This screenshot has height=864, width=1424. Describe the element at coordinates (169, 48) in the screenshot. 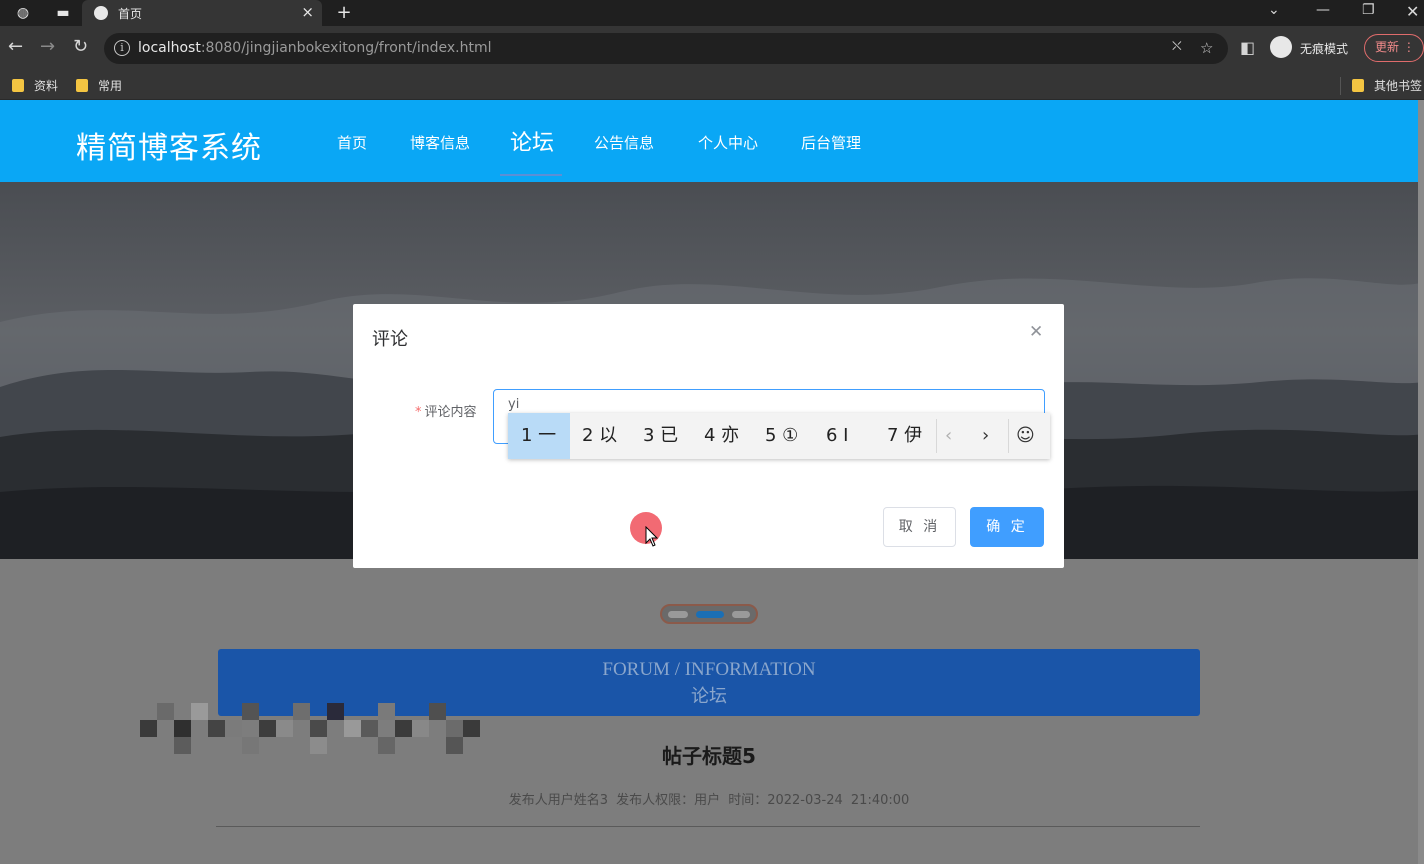

I see `url-host: localhost` at that location.